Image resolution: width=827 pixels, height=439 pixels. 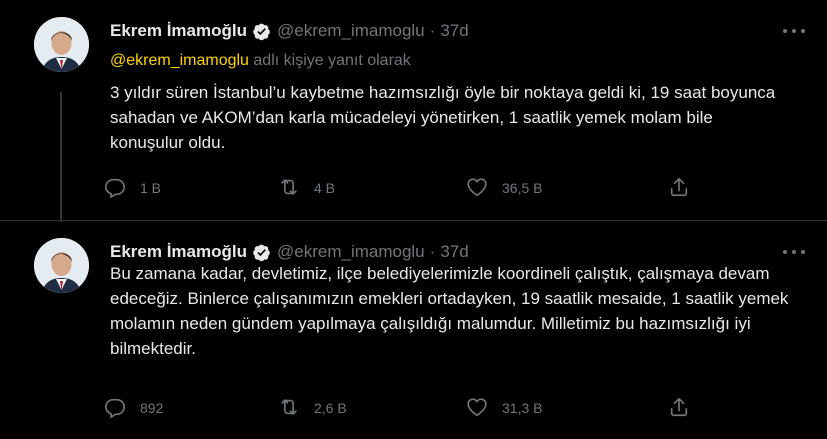 What do you see at coordinates (151, 188) in the screenshot?
I see `reply-count: 1 B` at bounding box center [151, 188].